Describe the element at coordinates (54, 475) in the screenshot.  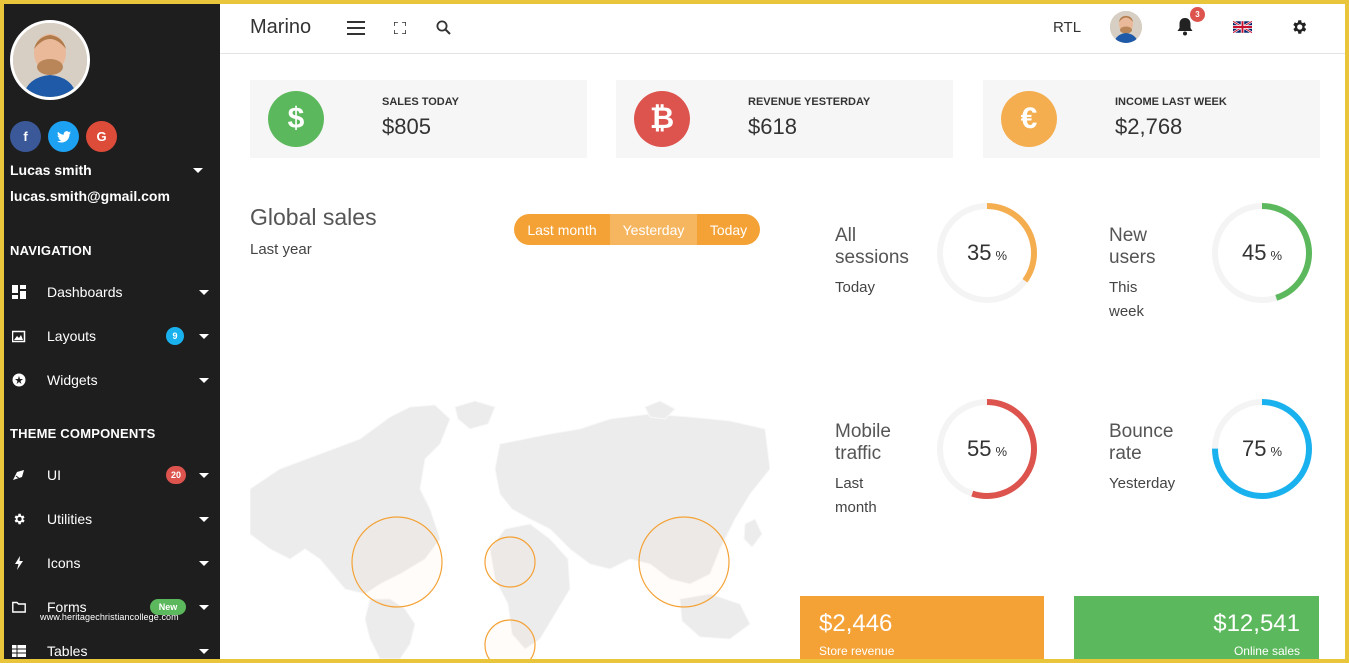
I see `sidebar-item-label: UI` at that location.